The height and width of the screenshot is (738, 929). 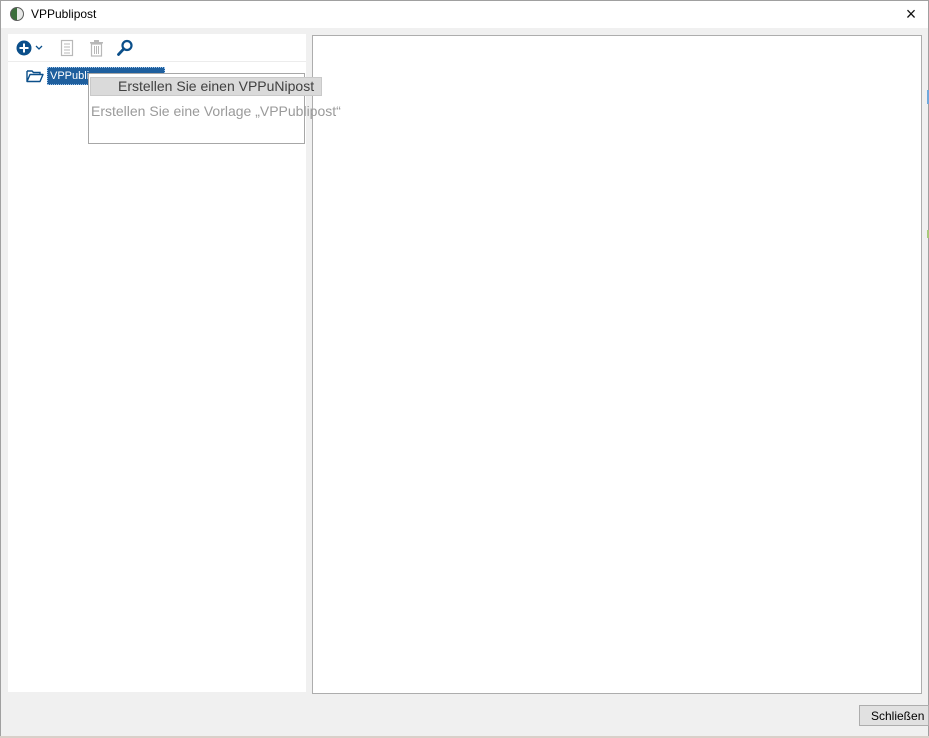 What do you see at coordinates (206, 86) in the screenshot?
I see `menu-item-create-publipost: Erstellen Sie einen VPPuNipost` at bounding box center [206, 86].